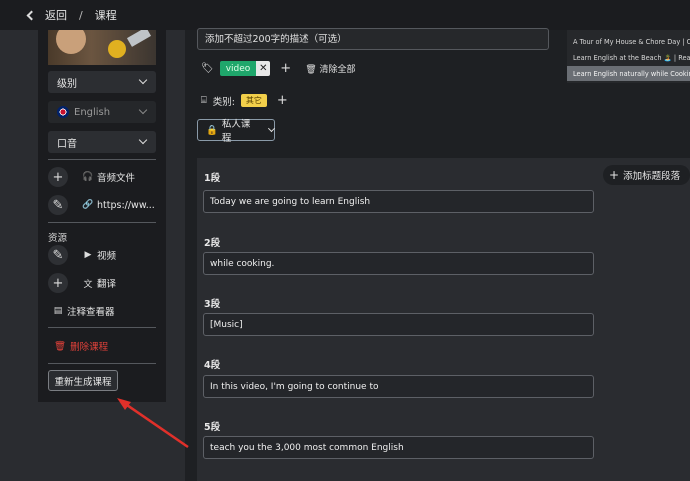  What do you see at coordinates (652, 176) in the screenshot?
I see `add-paragraph-label: 添加标题段落` at bounding box center [652, 176].